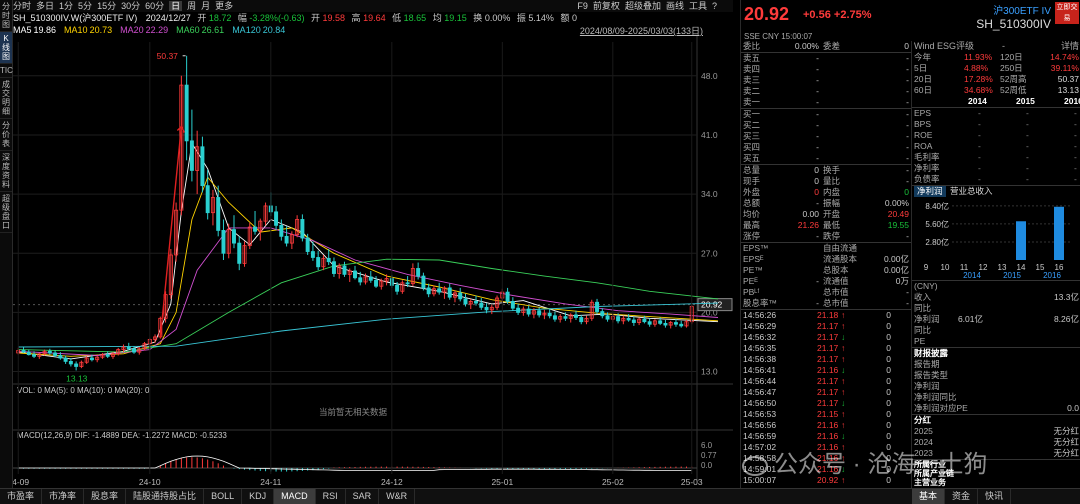  Describe the element at coordinates (105, 496) in the screenshot. I see `indicator-tab-2: 股息率` at that location.